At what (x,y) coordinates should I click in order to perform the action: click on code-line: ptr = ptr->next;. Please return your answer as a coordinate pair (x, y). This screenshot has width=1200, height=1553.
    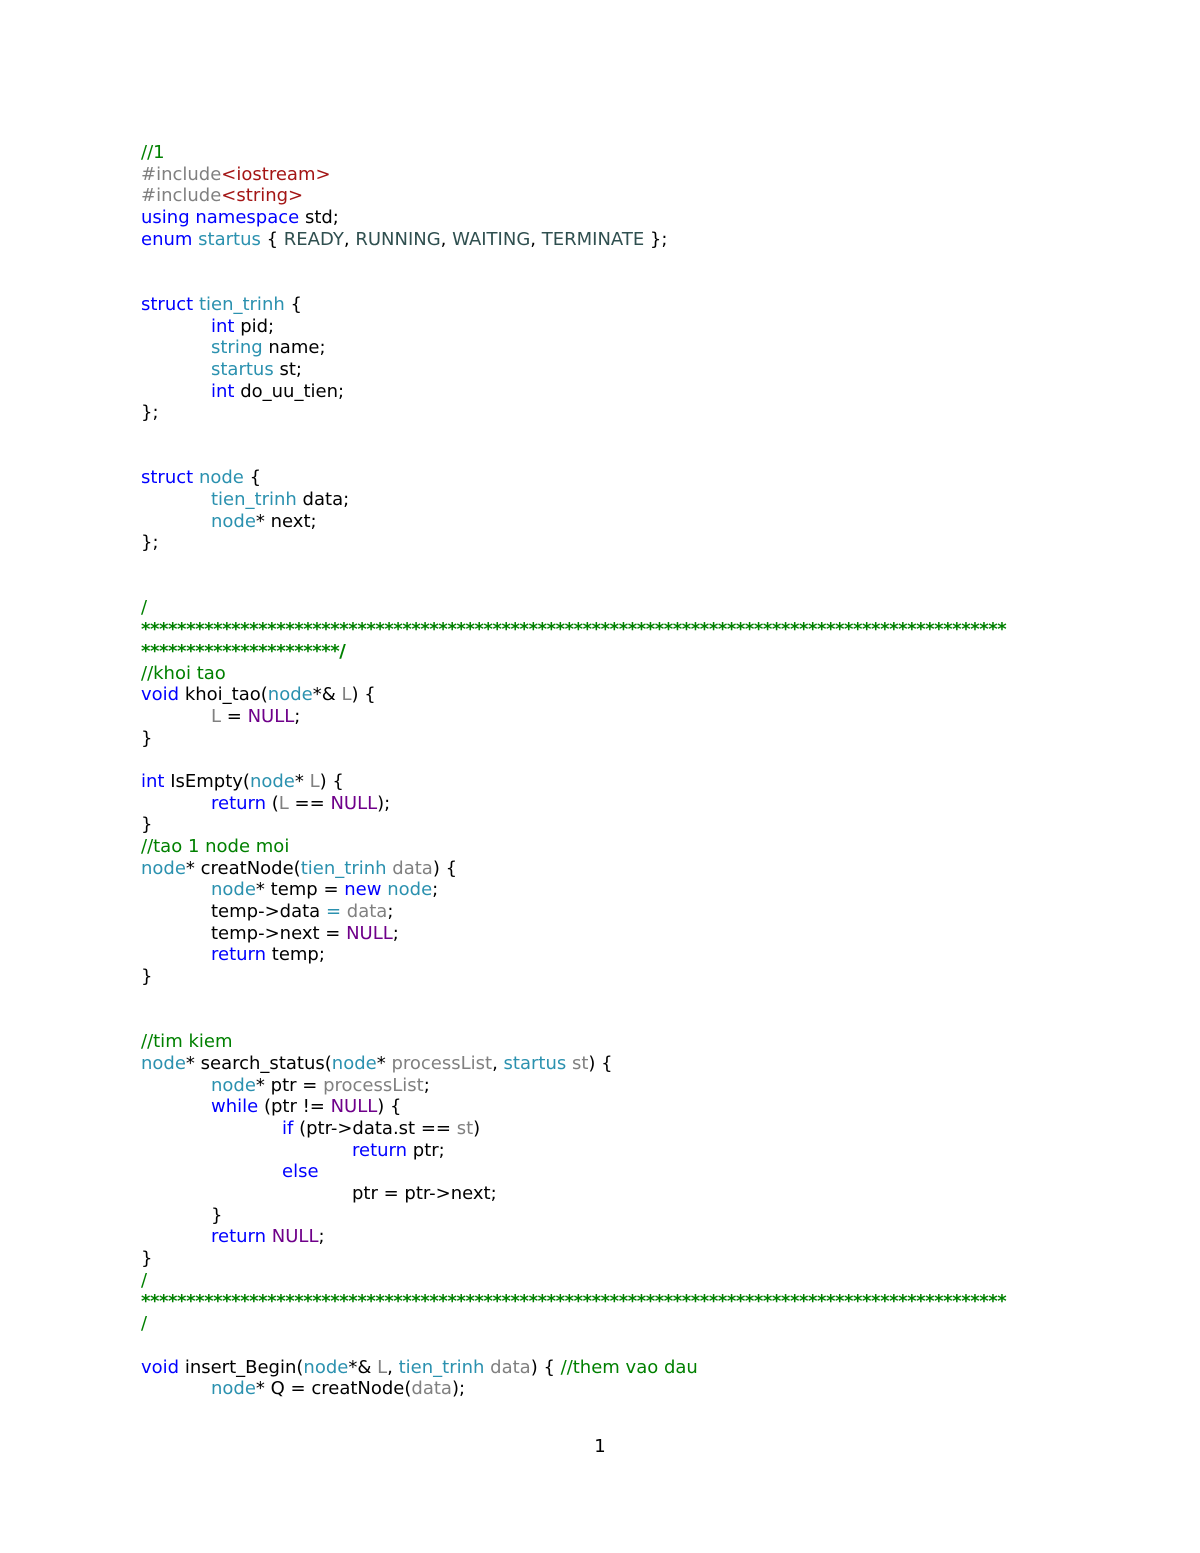
    Looking at the image, I should click on (621, 1194).